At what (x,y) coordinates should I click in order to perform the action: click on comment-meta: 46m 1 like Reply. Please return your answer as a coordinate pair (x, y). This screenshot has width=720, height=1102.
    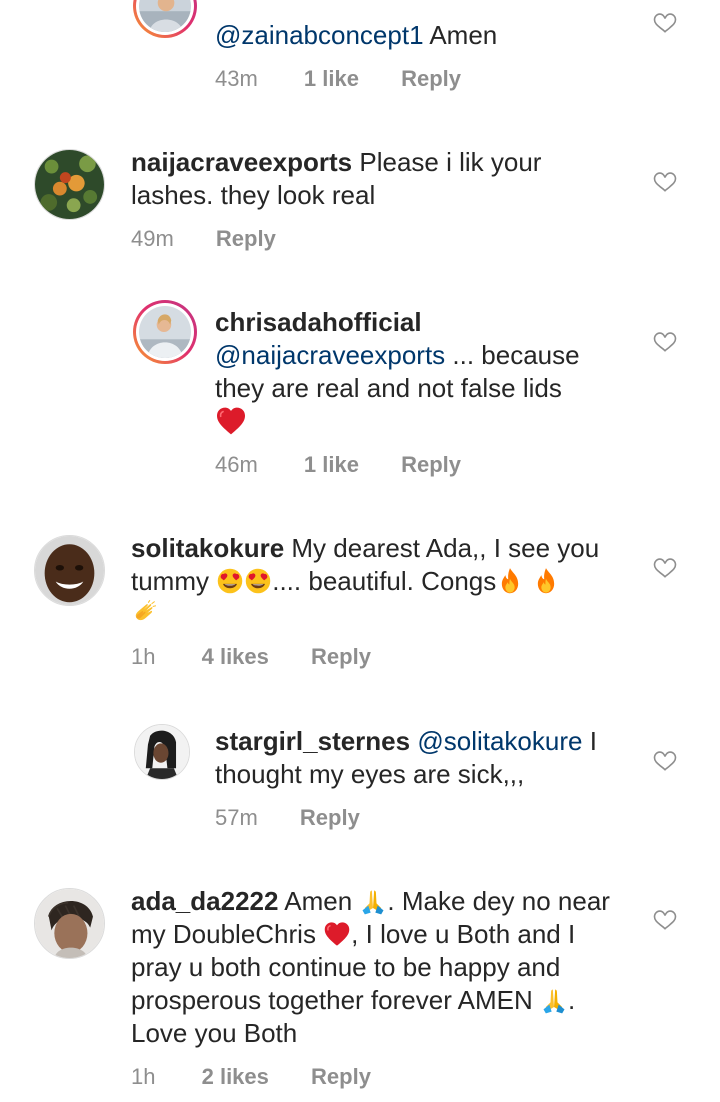
    Looking at the image, I should click on (338, 465).